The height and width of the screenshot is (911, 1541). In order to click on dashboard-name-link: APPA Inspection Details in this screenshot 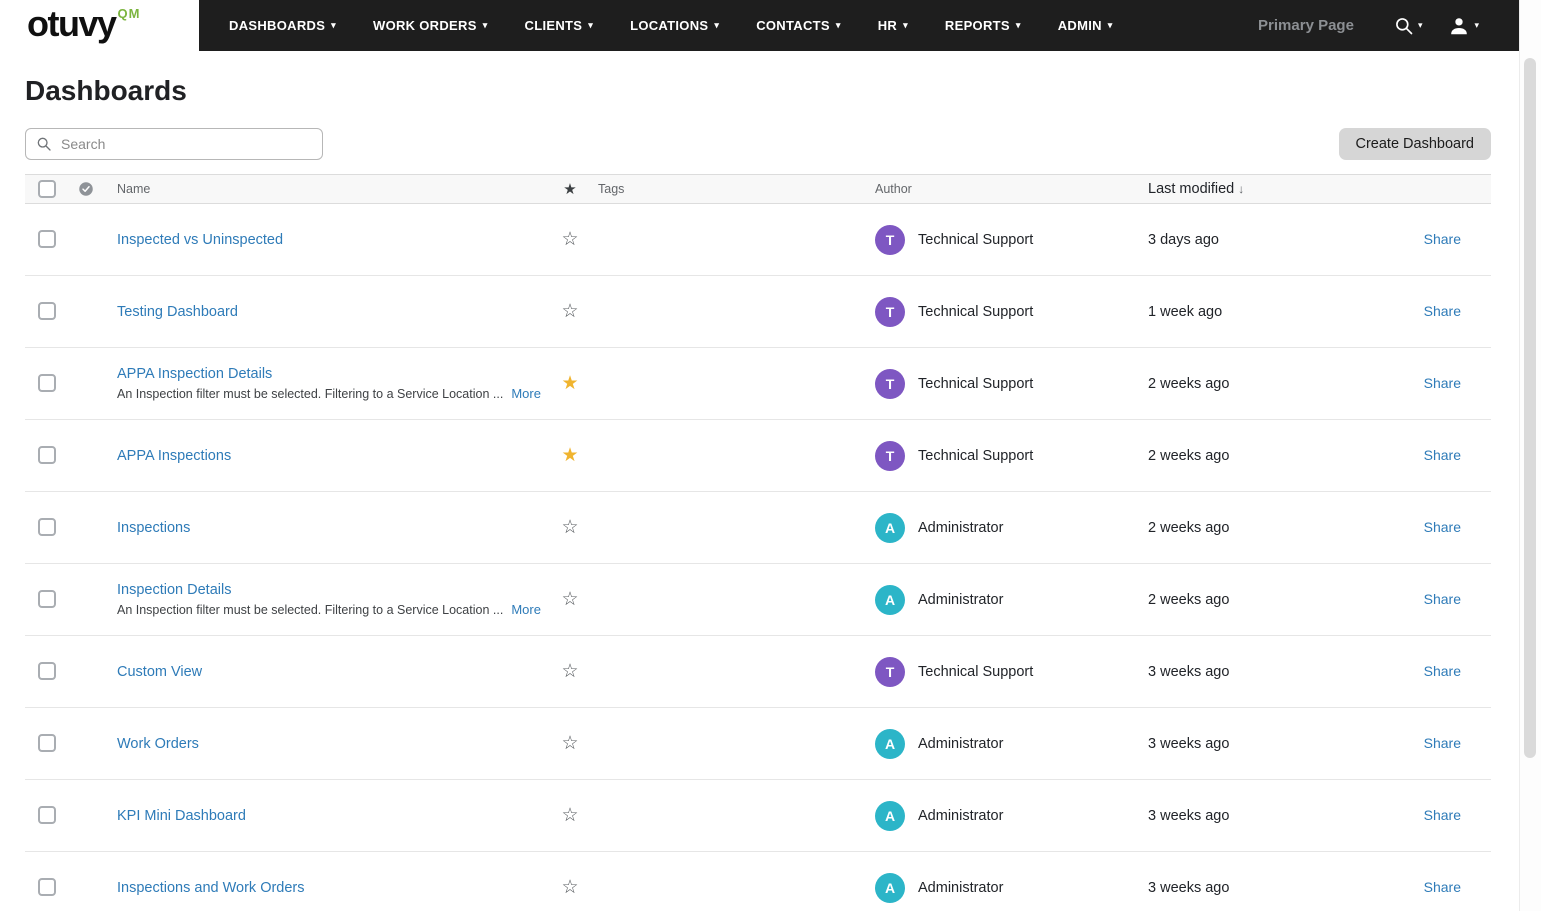, I will do `click(333, 374)`.